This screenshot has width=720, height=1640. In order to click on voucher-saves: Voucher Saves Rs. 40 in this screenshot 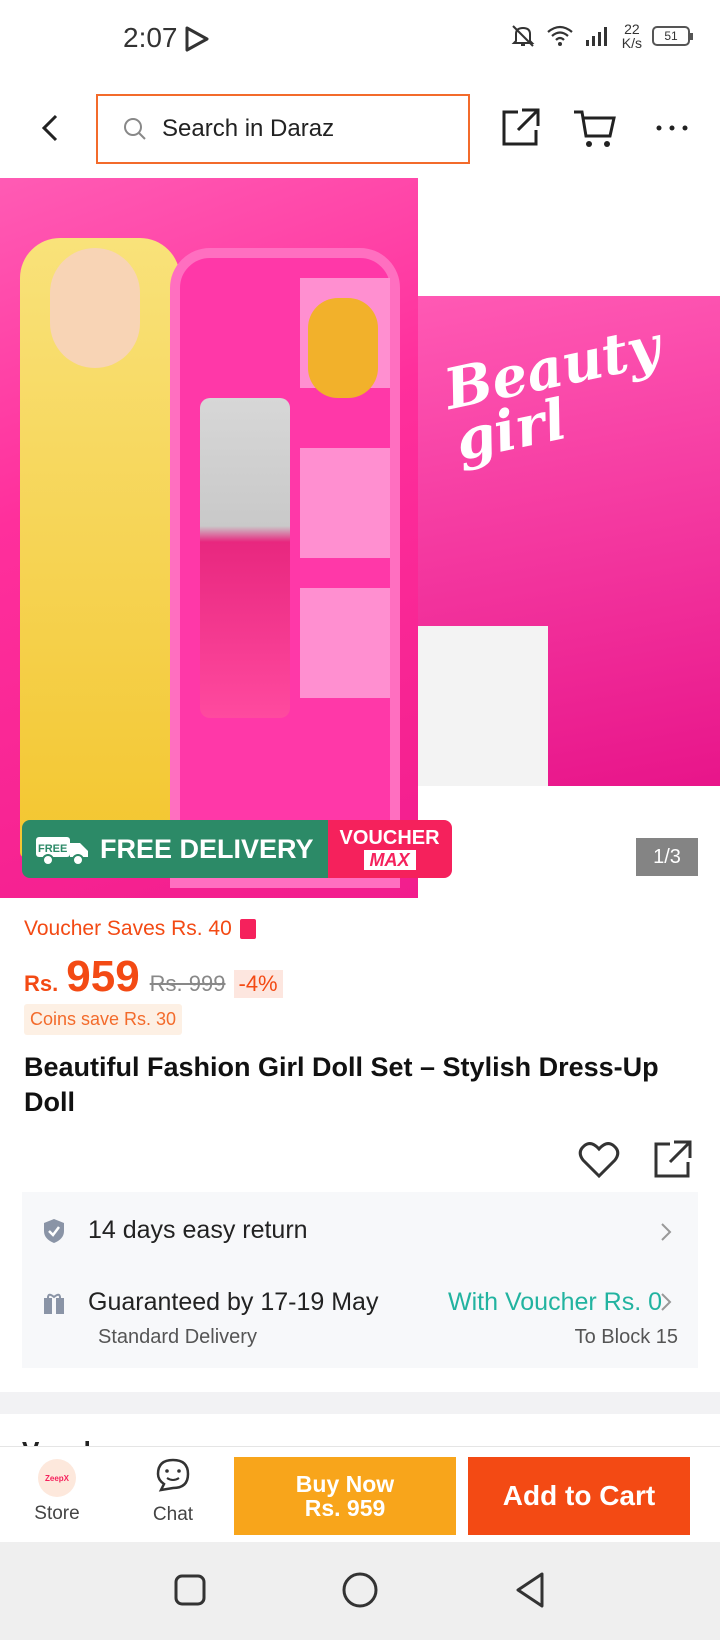, I will do `click(140, 929)`.